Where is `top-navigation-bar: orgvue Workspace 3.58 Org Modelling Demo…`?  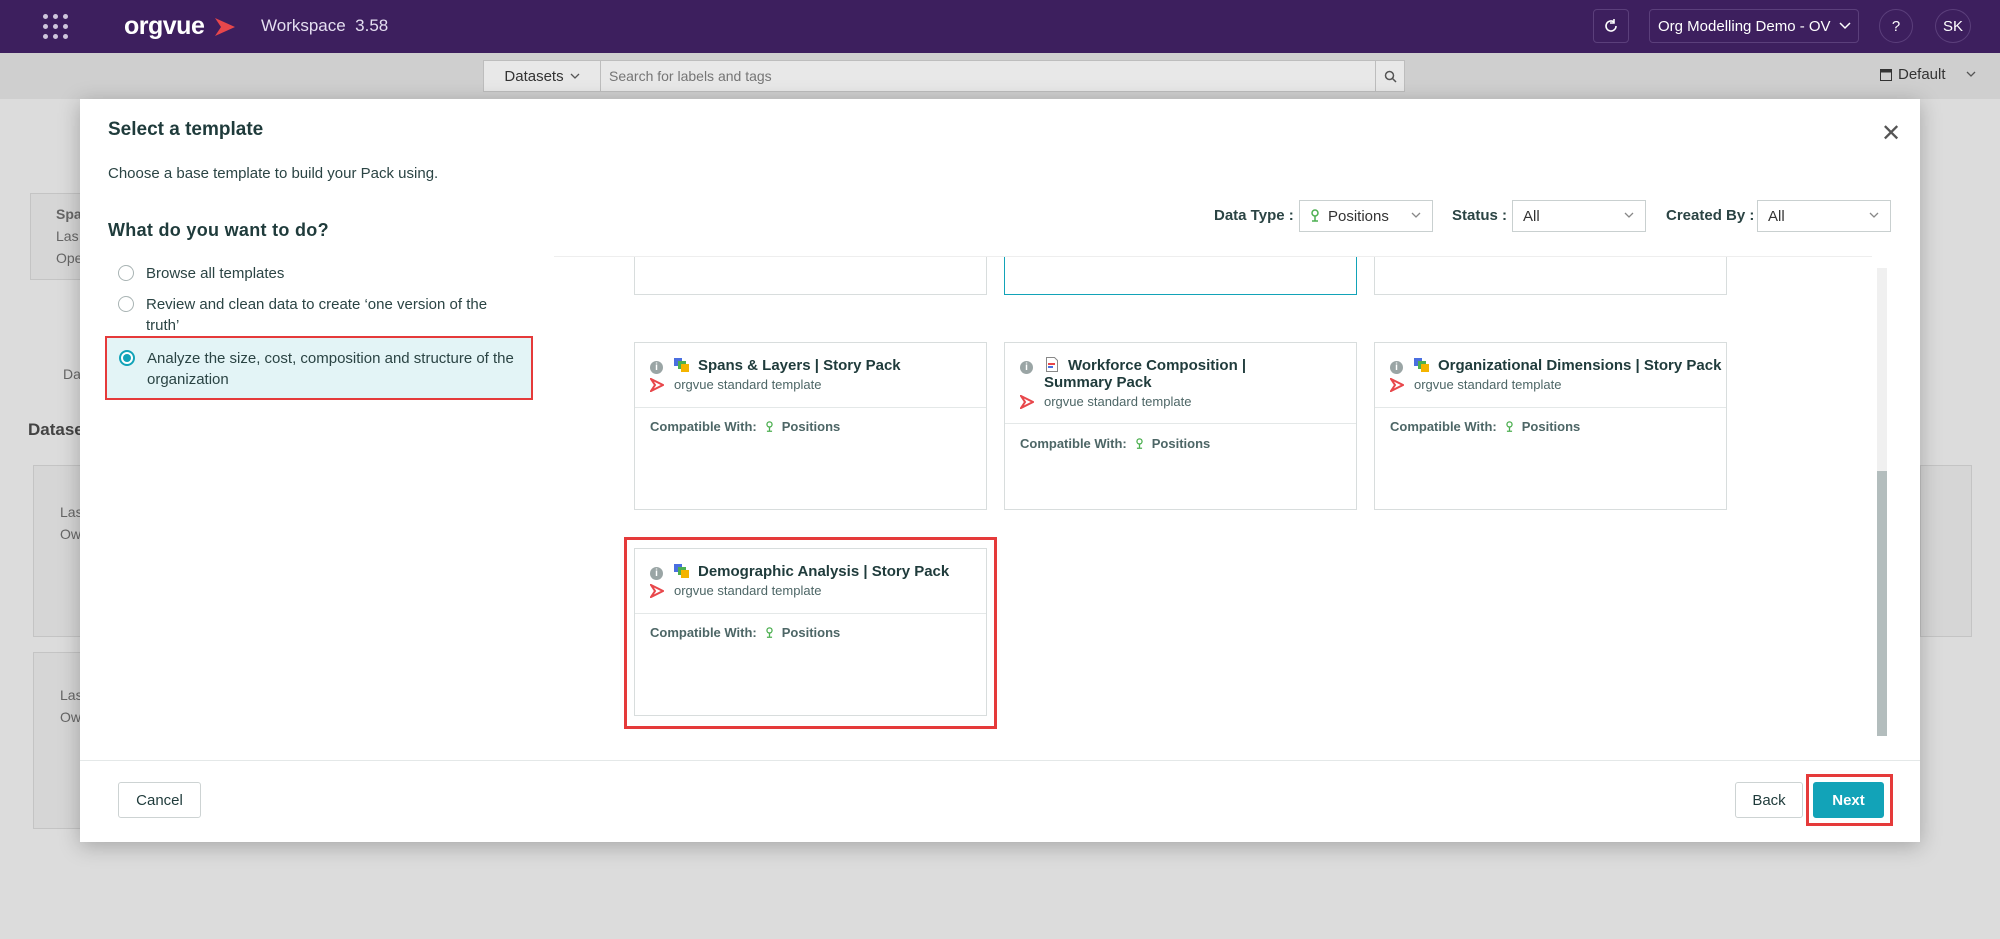 top-navigation-bar: orgvue Workspace 3.58 Org Modelling Demo… is located at coordinates (1000, 26).